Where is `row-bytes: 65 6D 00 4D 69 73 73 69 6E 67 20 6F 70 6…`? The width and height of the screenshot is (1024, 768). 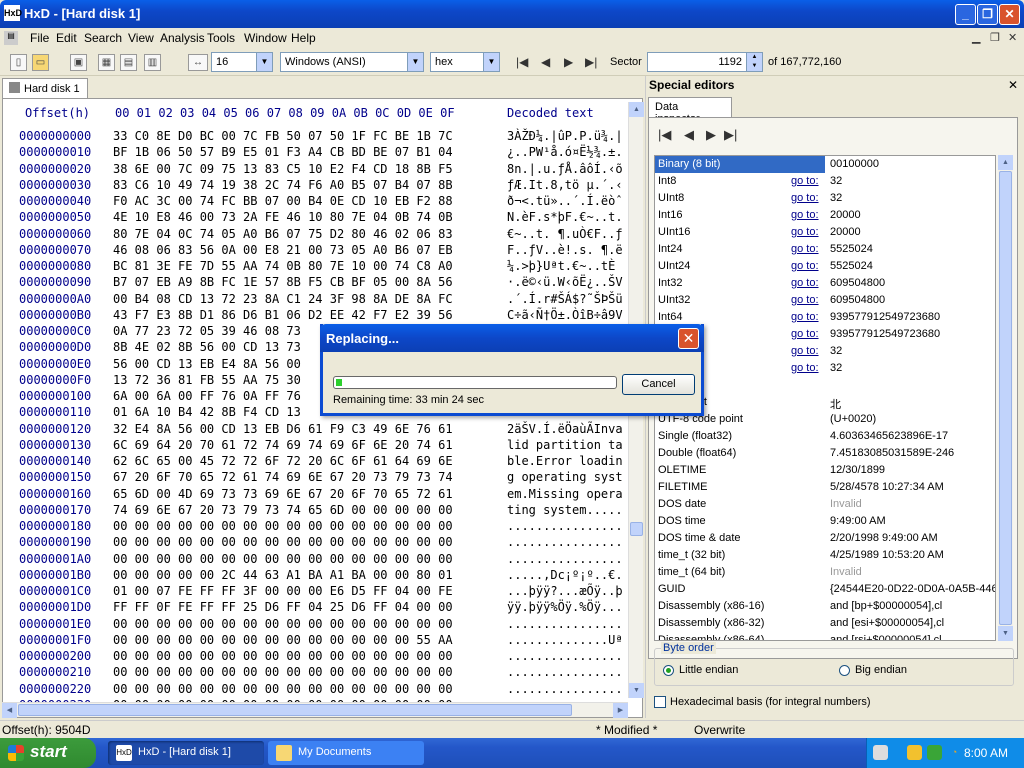 row-bytes: 65 6D 00 4D 69 73 73 69 6E 67 20 6F 70 6… is located at coordinates (283, 494).